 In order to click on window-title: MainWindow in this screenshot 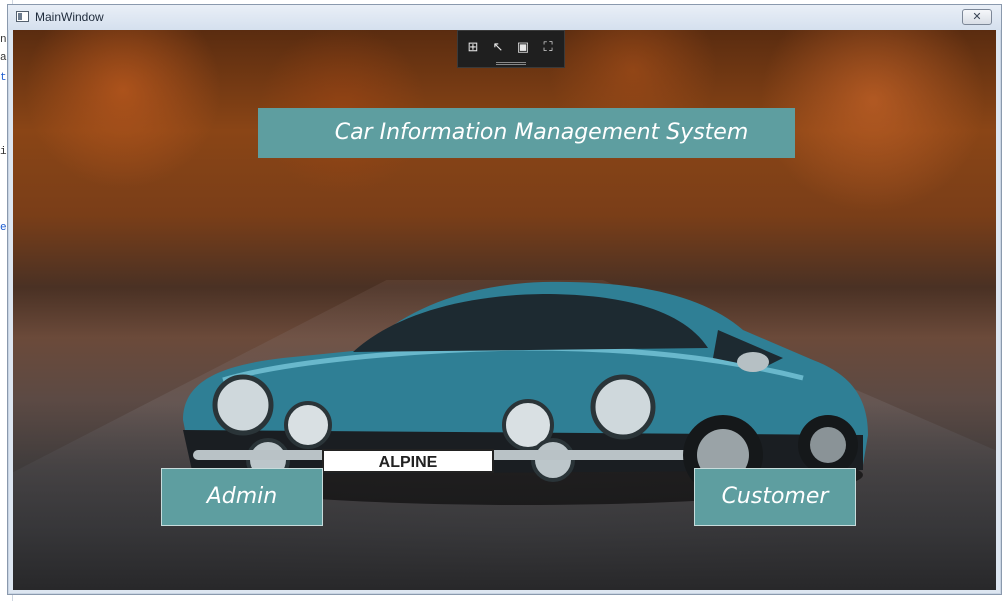, I will do `click(69, 17)`.